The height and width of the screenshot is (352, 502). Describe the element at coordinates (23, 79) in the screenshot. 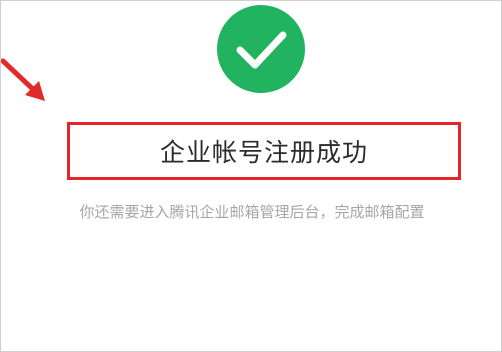

I see `red-arrow-icon` at that location.